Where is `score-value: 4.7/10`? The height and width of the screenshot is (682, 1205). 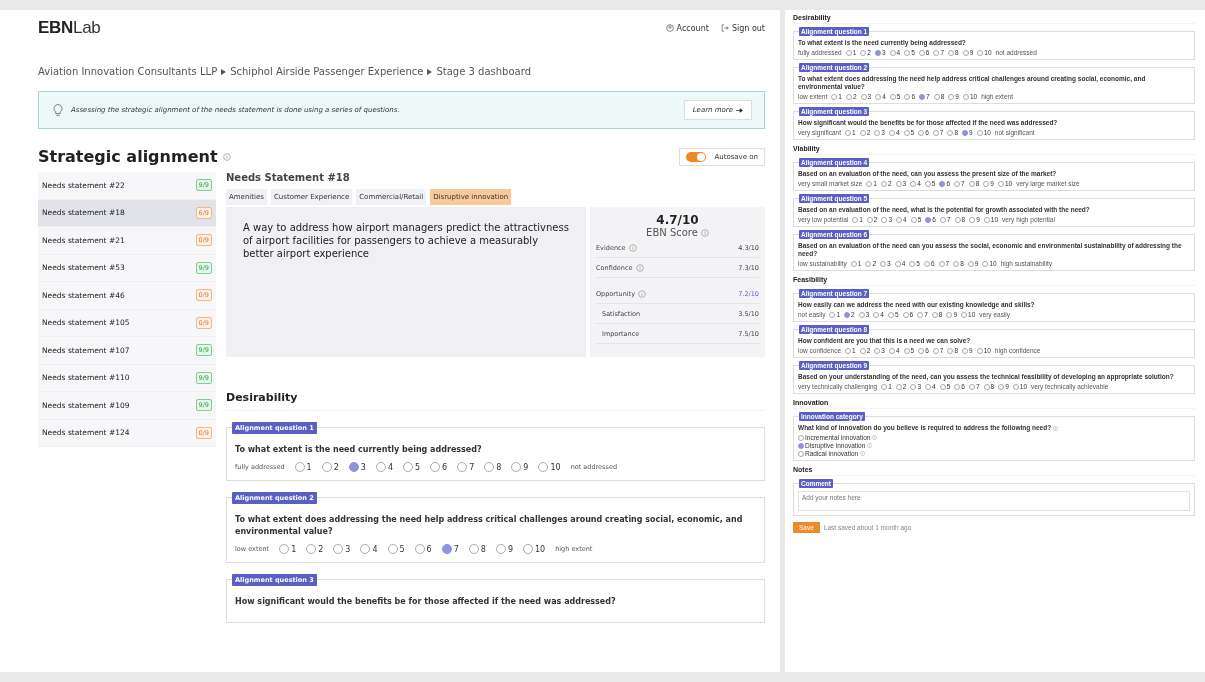 score-value: 4.7/10 is located at coordinates (677, 220).